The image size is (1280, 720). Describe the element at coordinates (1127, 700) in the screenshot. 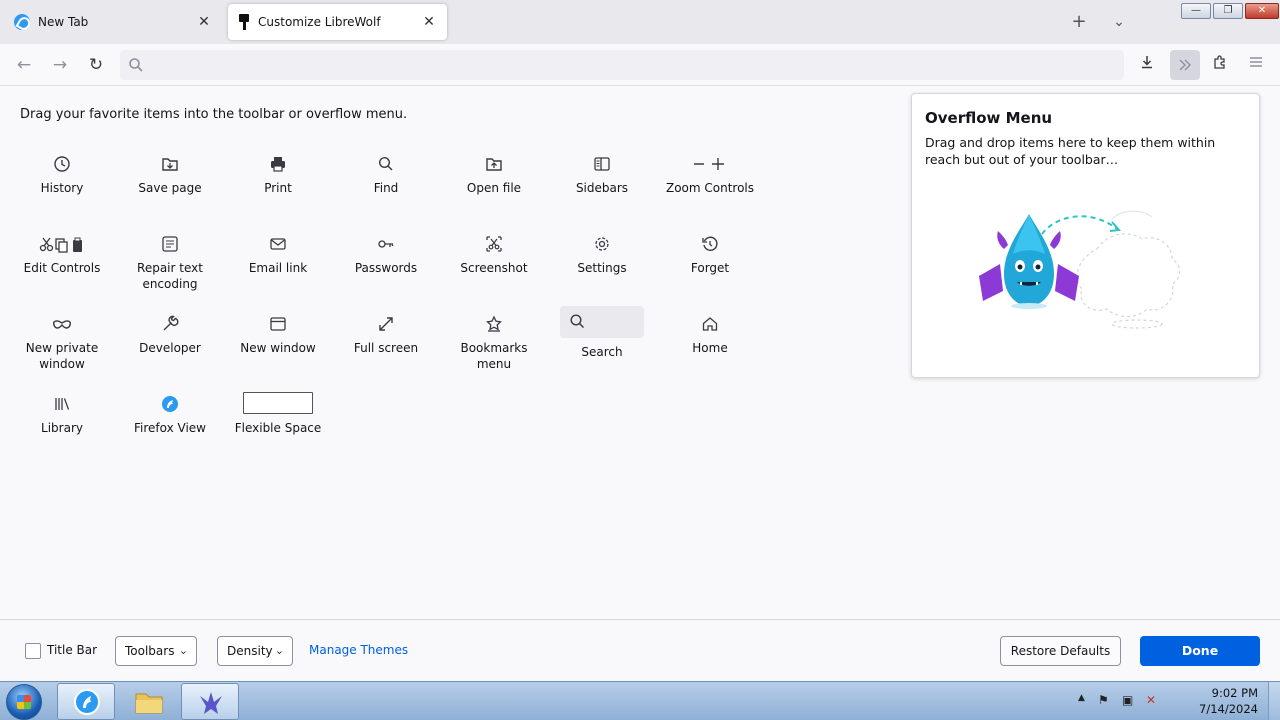

I see `network-icon: ▣` at that location.